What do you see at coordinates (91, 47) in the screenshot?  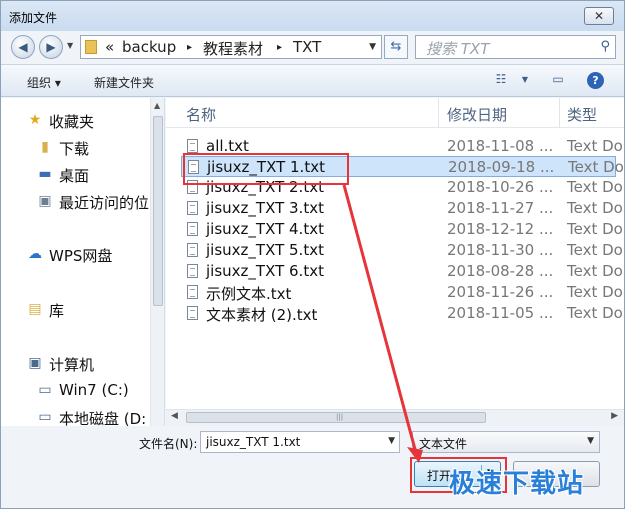 I see `folder-icon` at bounding box center [91, 47].